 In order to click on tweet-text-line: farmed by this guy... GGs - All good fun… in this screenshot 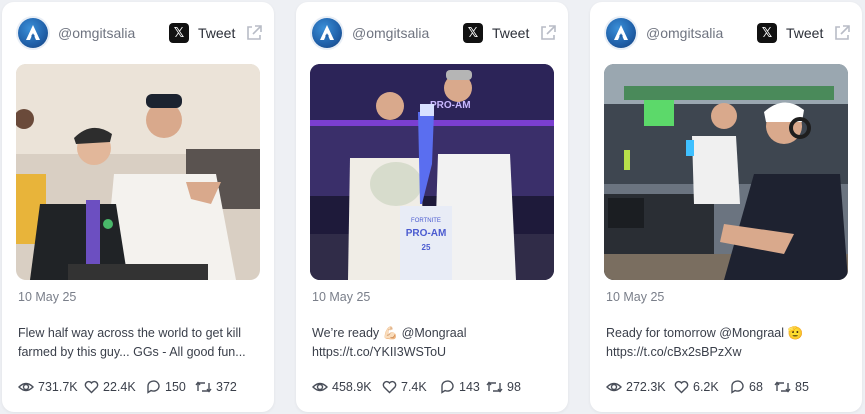, I will do `click(132, 352)`.